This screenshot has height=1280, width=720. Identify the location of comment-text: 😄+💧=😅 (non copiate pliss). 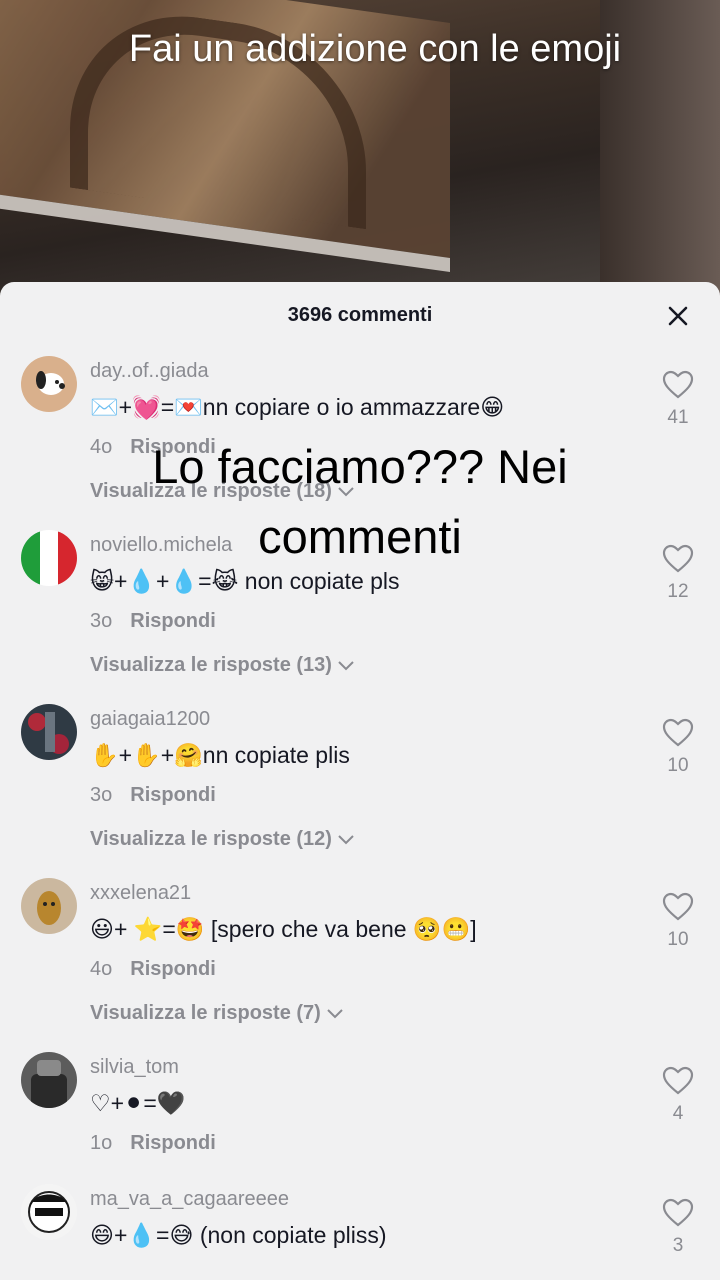
(238, 1235).